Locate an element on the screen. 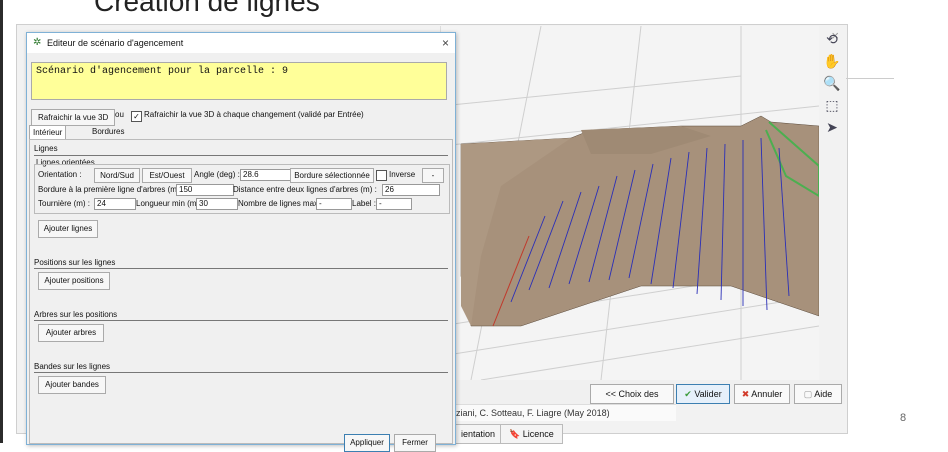 This screenshot has width=948, height=452. tab-bordures: Bordures is located at coordinates (108, 131).